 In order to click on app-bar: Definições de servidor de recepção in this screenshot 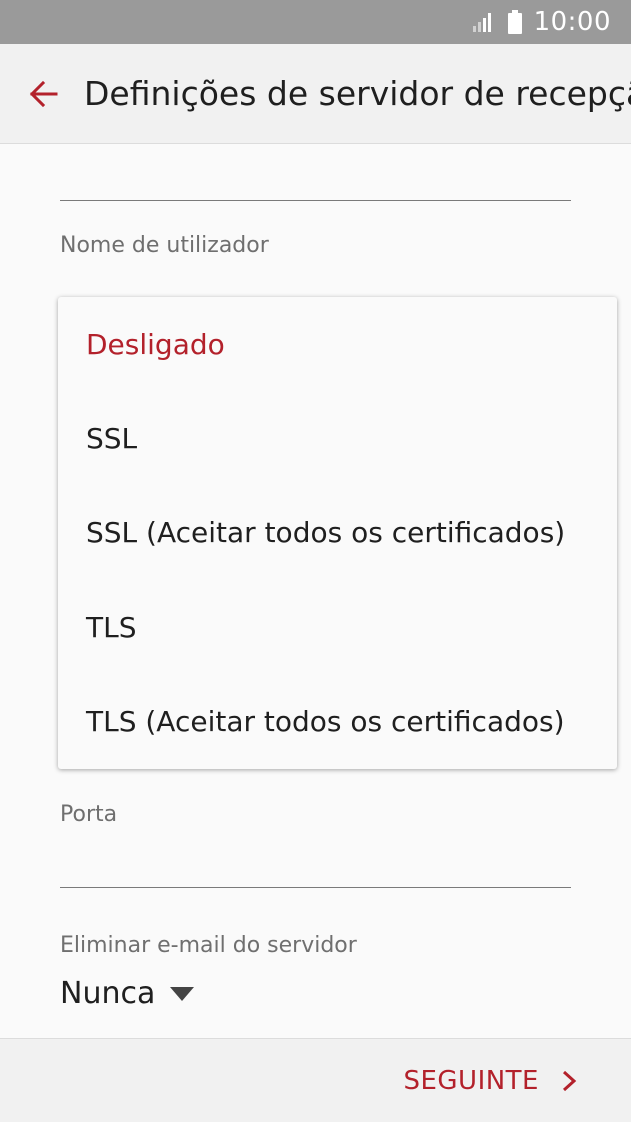, I will do `click(315, 94)`.